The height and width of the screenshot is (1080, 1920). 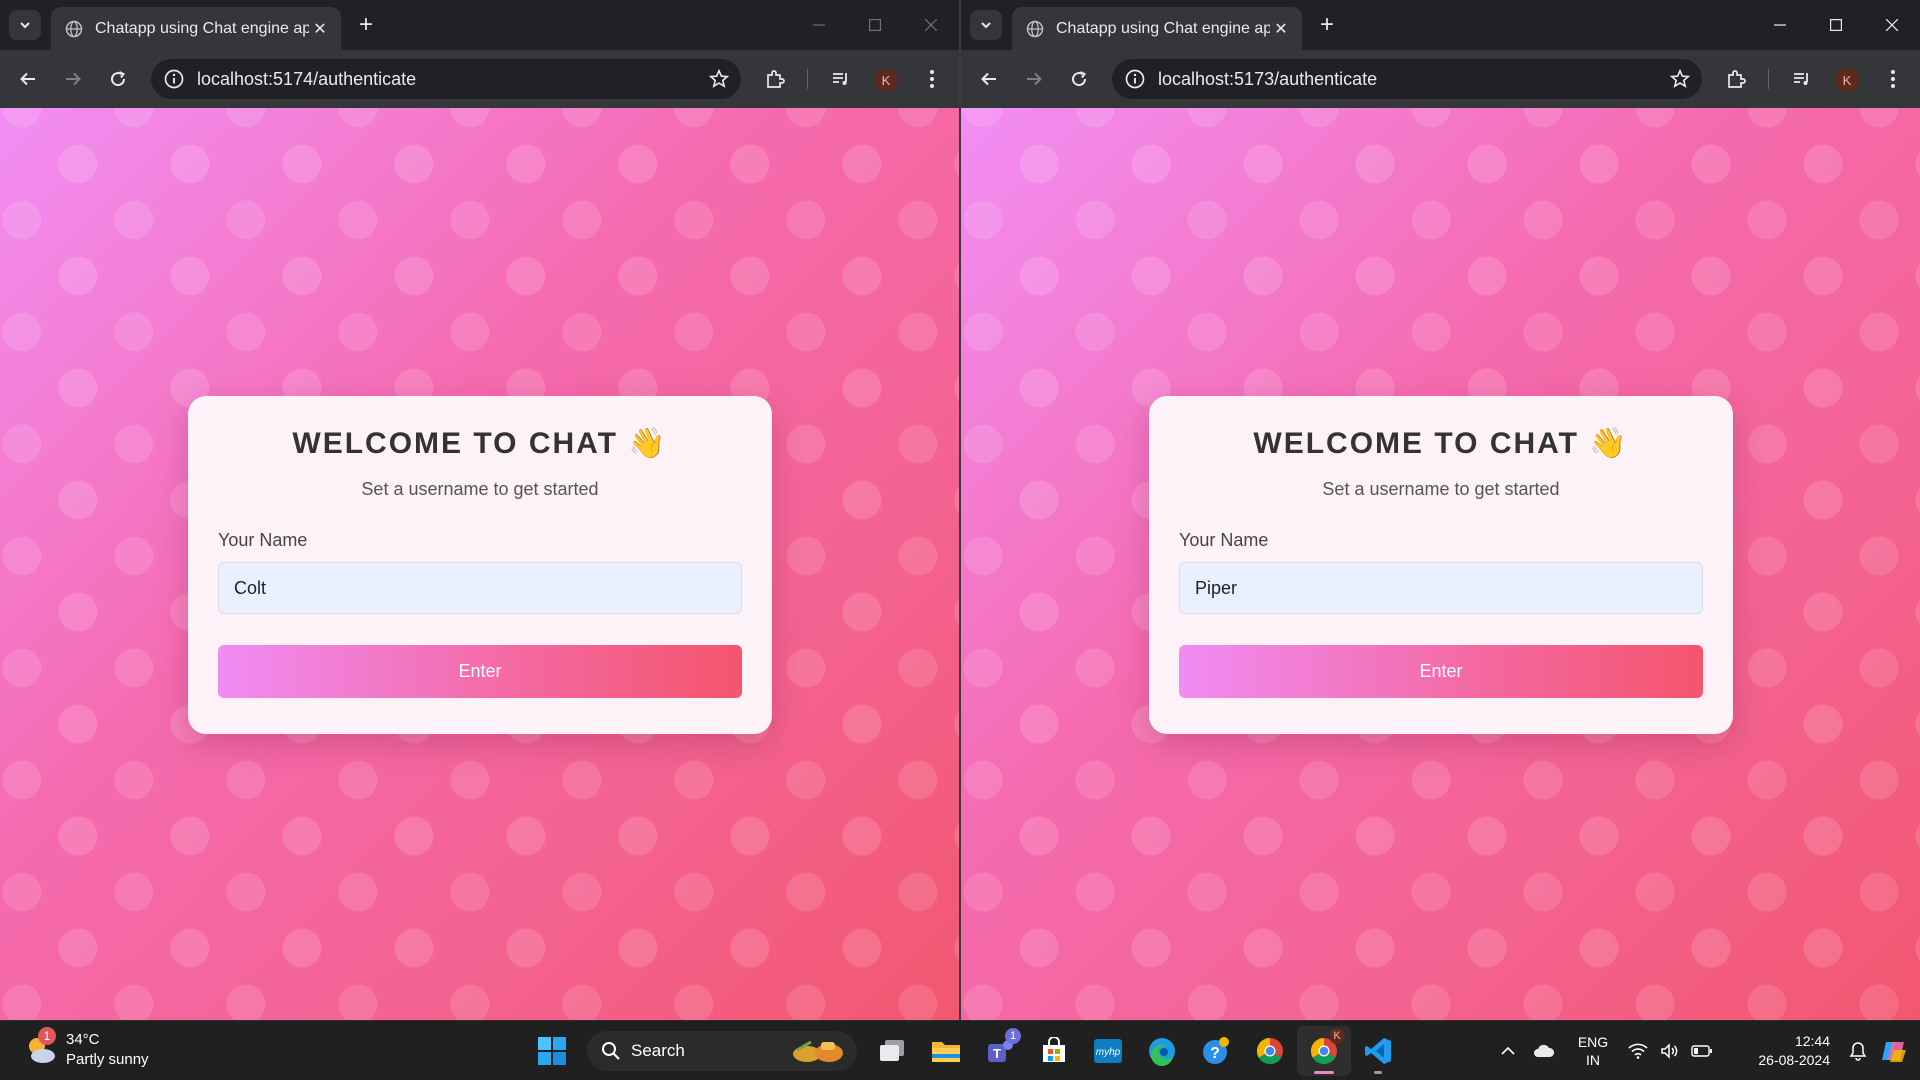 I want to click on notifications-button, so click(x=1858, y=1051).